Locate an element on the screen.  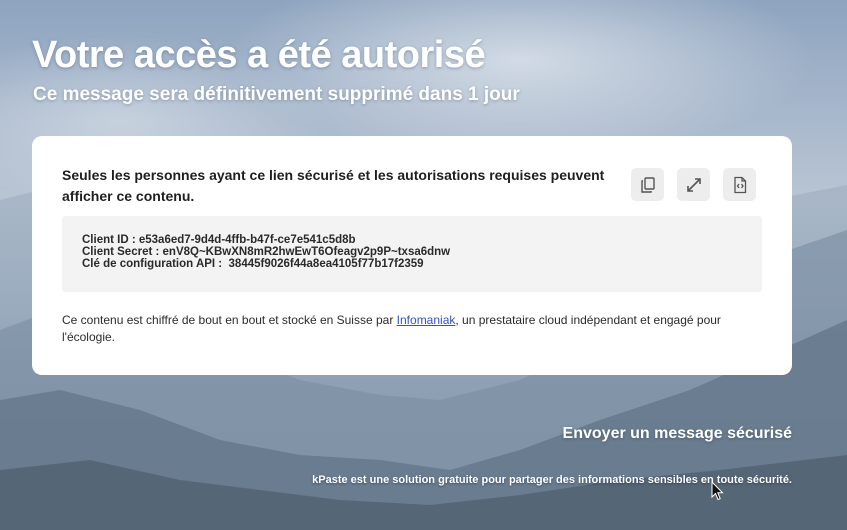
code-view-button is located at coordinates (739, 184).